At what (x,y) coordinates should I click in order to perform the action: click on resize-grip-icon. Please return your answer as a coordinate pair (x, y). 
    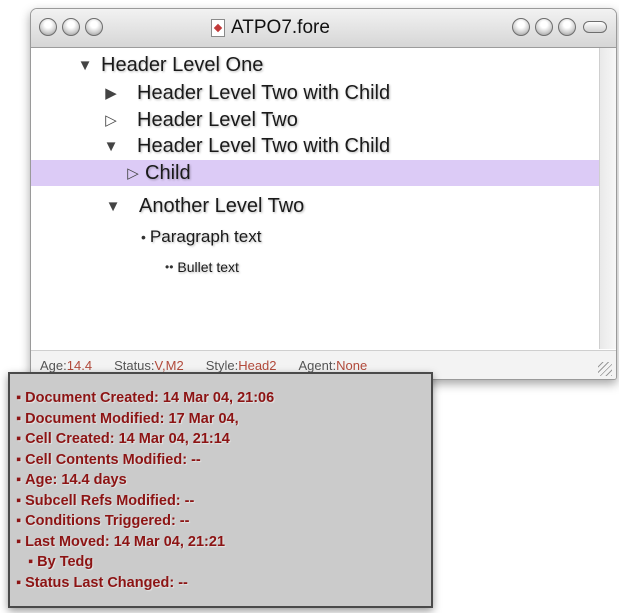
    Looking at the image, I should click on (605, 369).